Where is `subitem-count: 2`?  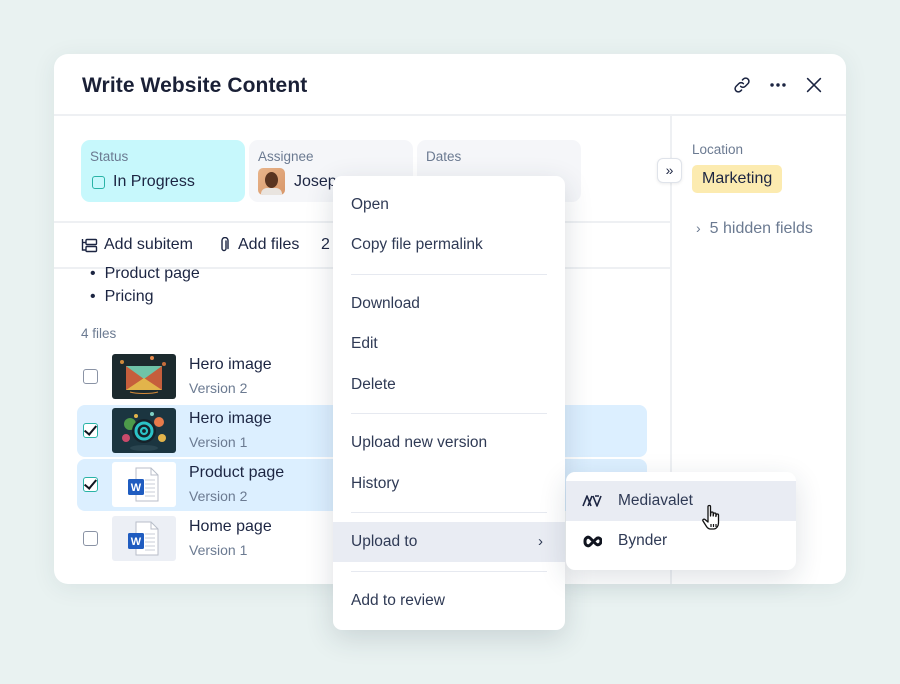 subitem-count: 2 is located at coordinates (325, 245).